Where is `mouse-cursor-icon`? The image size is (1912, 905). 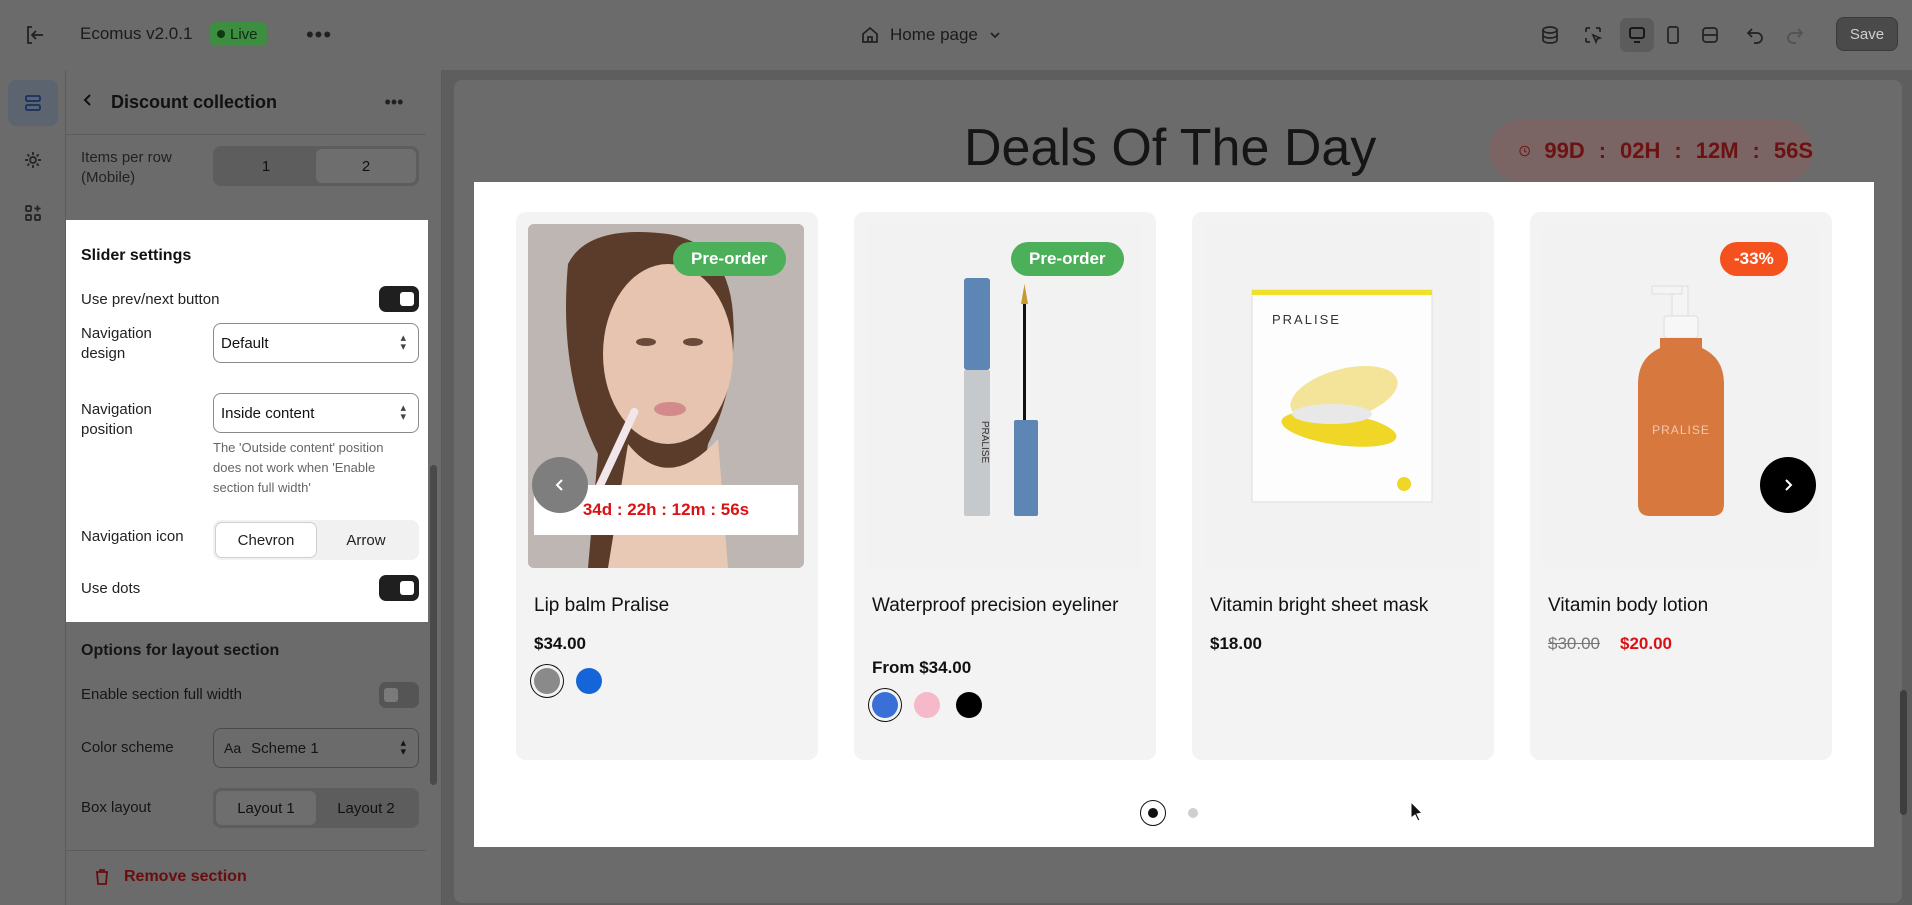
mouse-cursor-icon is located at coordinates (1417, 813).